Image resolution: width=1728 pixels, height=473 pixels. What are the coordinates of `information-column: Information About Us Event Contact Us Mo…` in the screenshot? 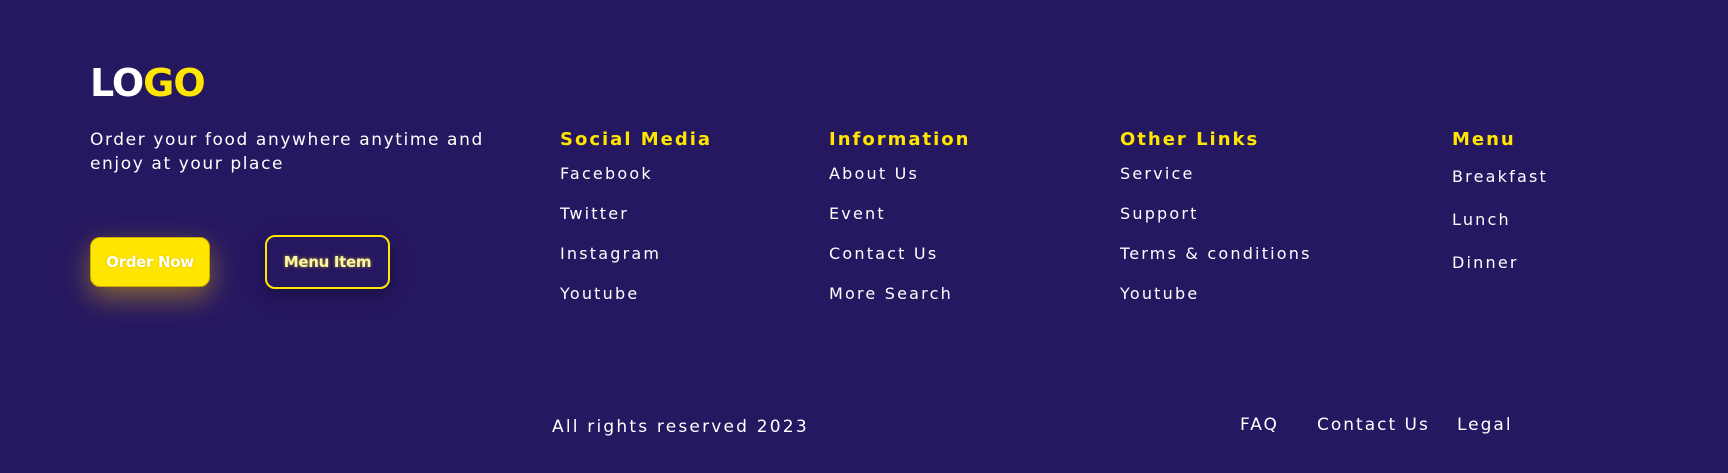 It's located at (899, 226).